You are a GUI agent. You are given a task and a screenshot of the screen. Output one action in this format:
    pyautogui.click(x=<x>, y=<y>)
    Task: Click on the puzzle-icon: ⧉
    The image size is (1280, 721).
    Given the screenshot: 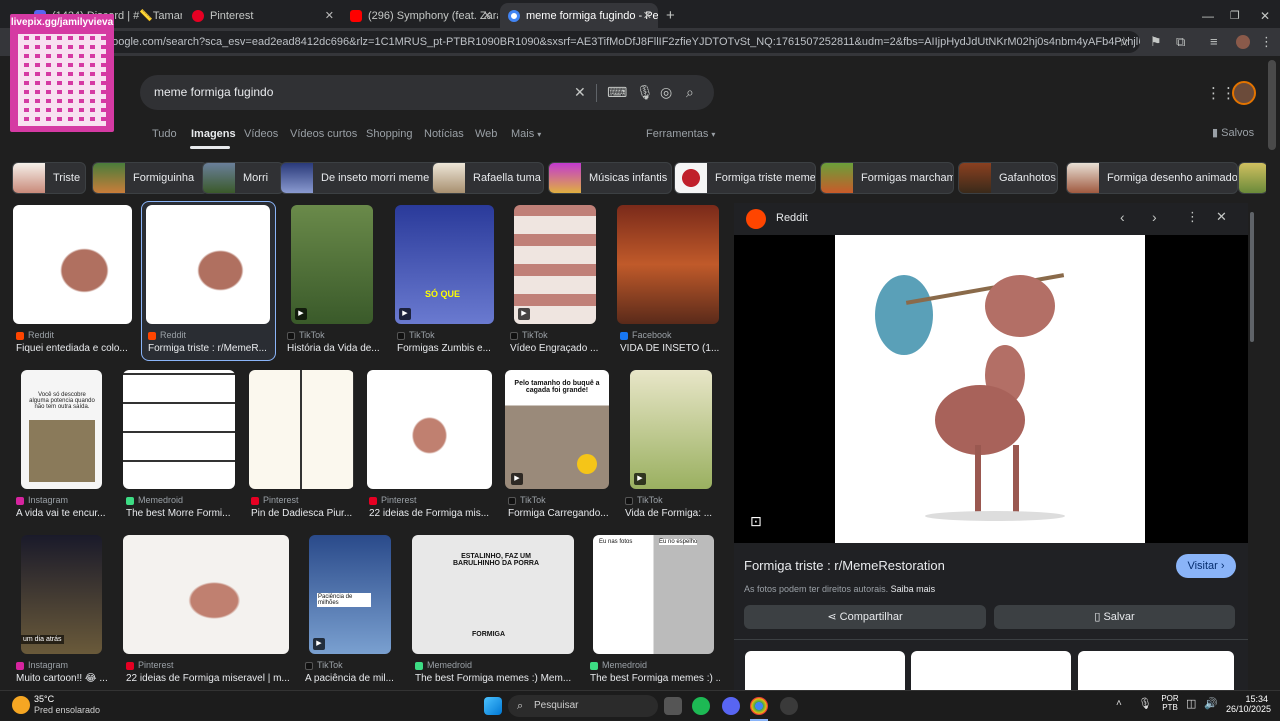 What is the action you would take?
    pyautogui.click(x=1180, y=42)
    